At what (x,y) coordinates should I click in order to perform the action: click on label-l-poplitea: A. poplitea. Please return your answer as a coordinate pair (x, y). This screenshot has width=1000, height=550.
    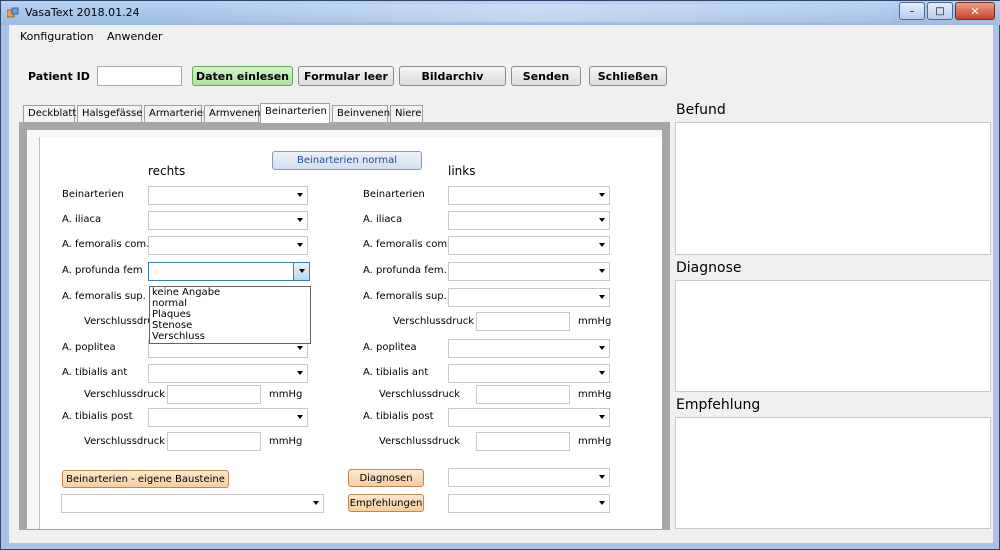
    Looking at the image, I should click on (390, 347).